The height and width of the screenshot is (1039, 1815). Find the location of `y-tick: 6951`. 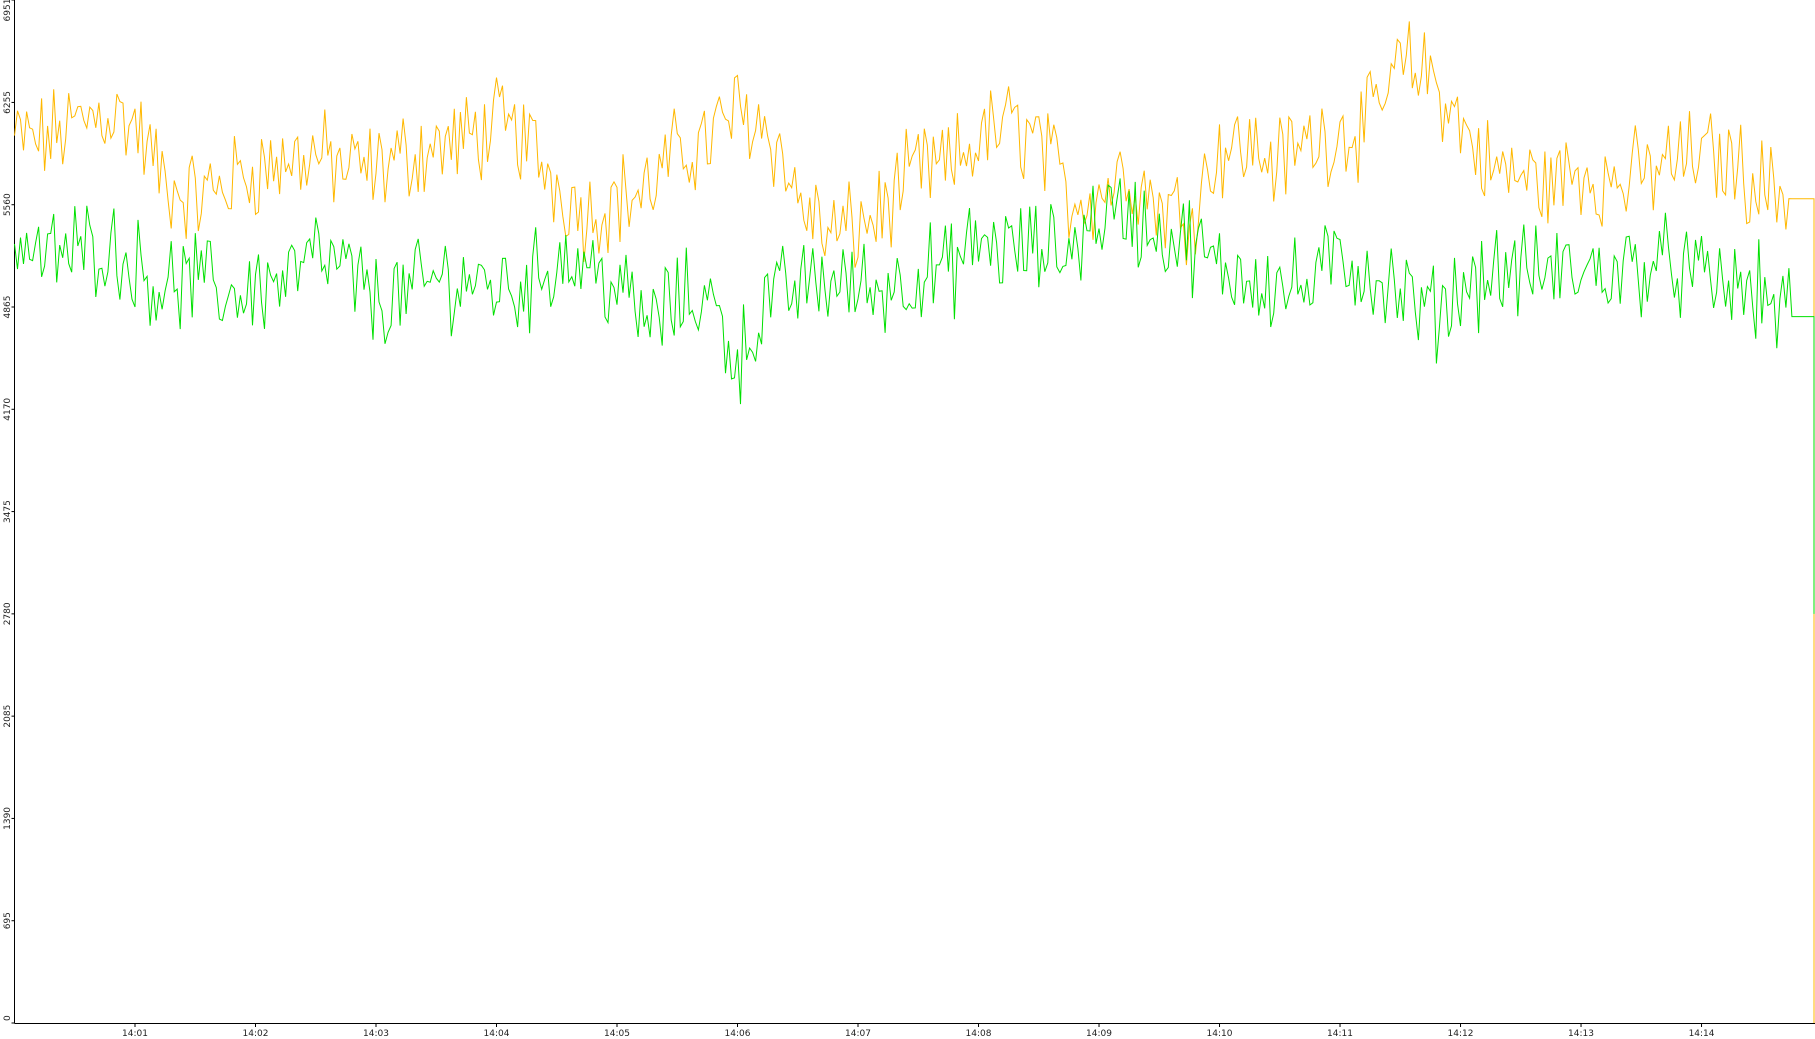

y-tick: 6951 is located at coordinates (9, 10).